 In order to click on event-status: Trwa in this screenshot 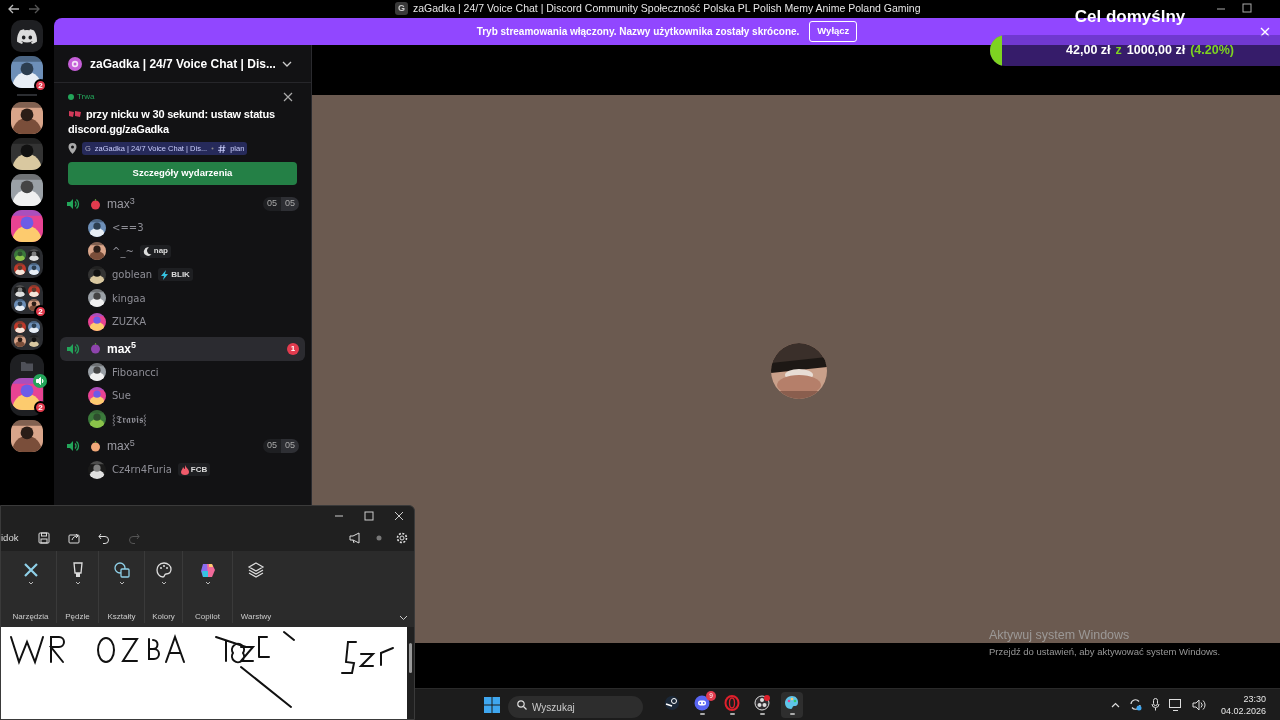, I will do `click(86, 97)`.